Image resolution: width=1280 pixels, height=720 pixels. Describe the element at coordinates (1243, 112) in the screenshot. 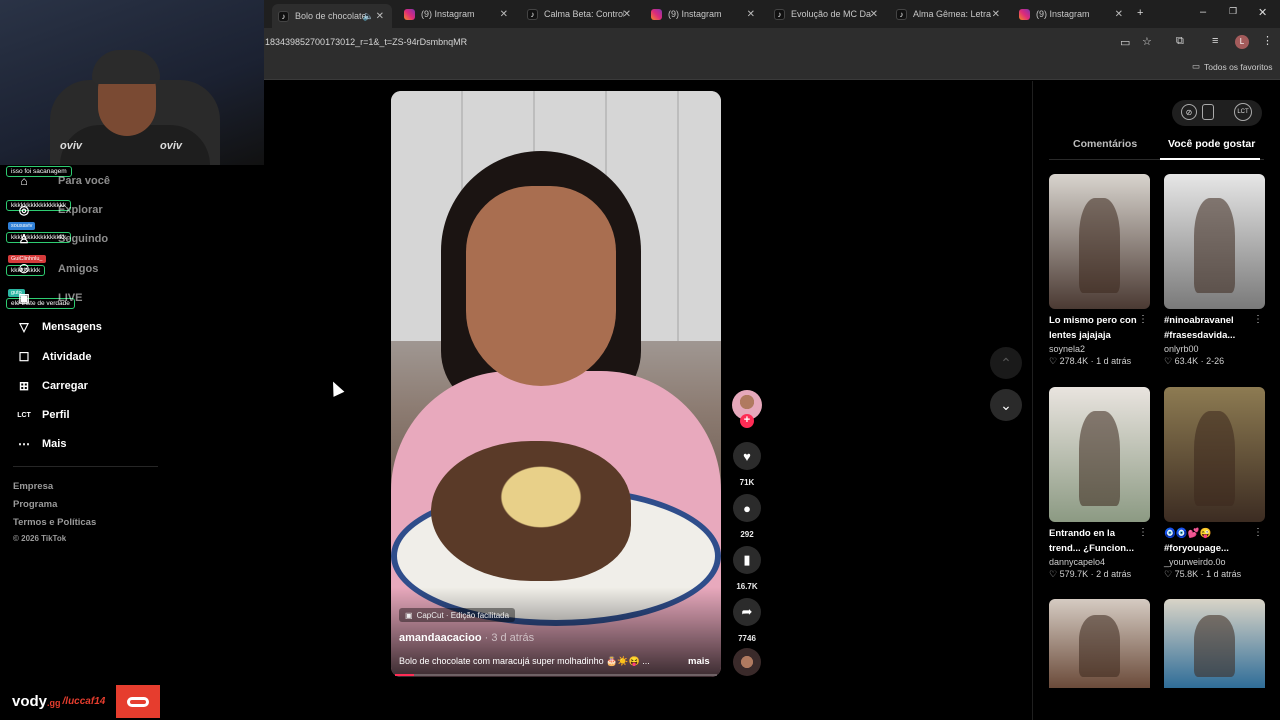

I see `user-avatar-icon: LCT` at that location.